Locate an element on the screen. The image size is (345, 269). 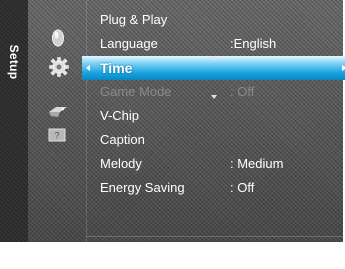
menu-item-value: : Medium is located at coordinates (257, 163).